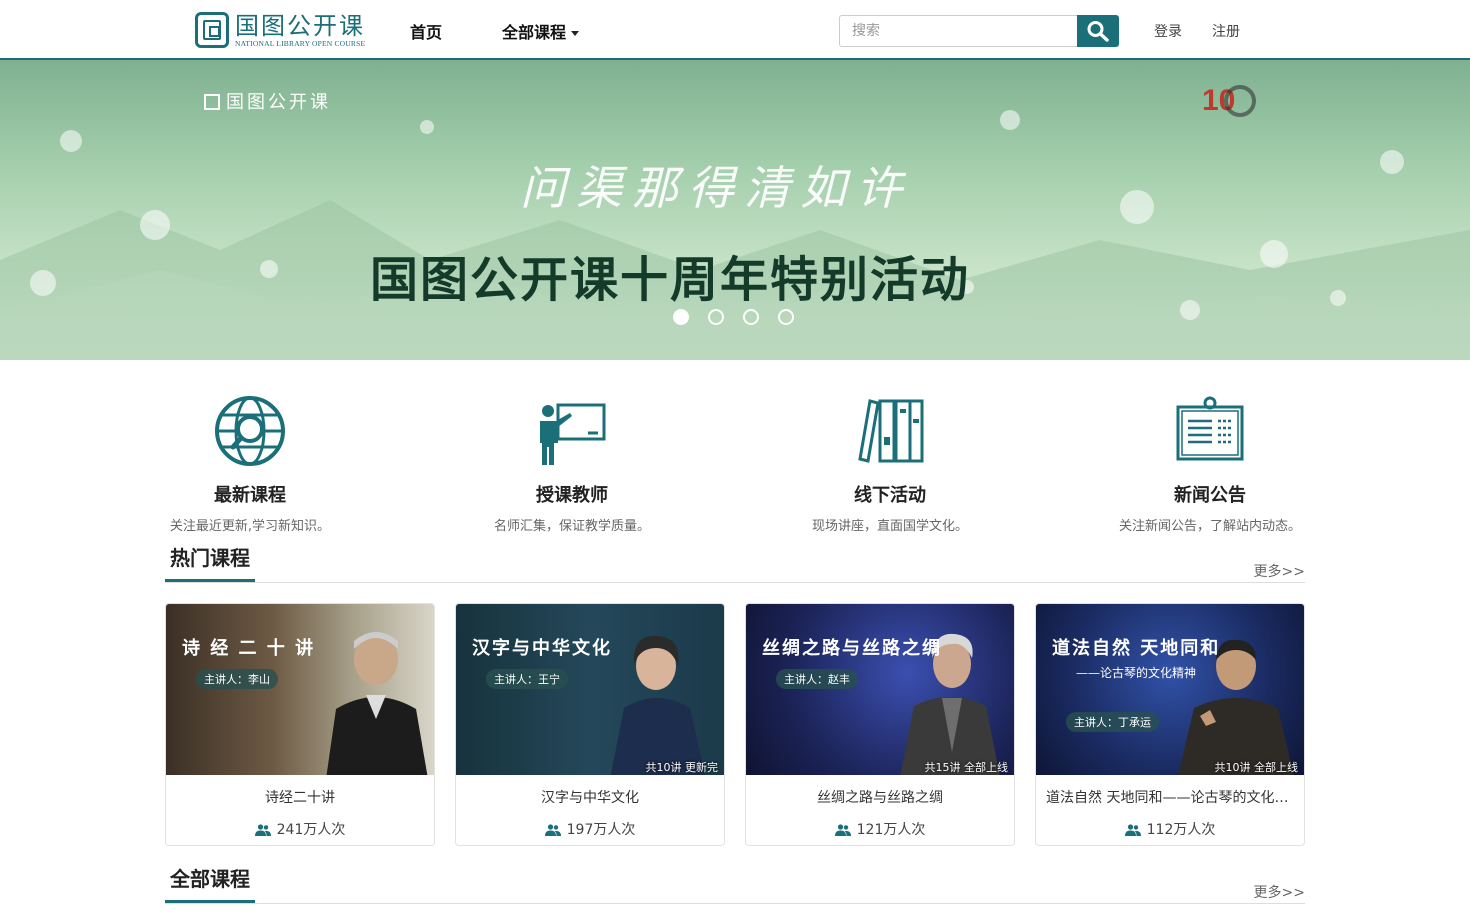 Image resolution: width=1470 pixels, height=923 pixels. What do you see at coordinates (300, 43) in the screenshot?
I see `logo-en-text: NATIONAL LIBRARY OPEN COURSE` at bounding box center [300, 43].